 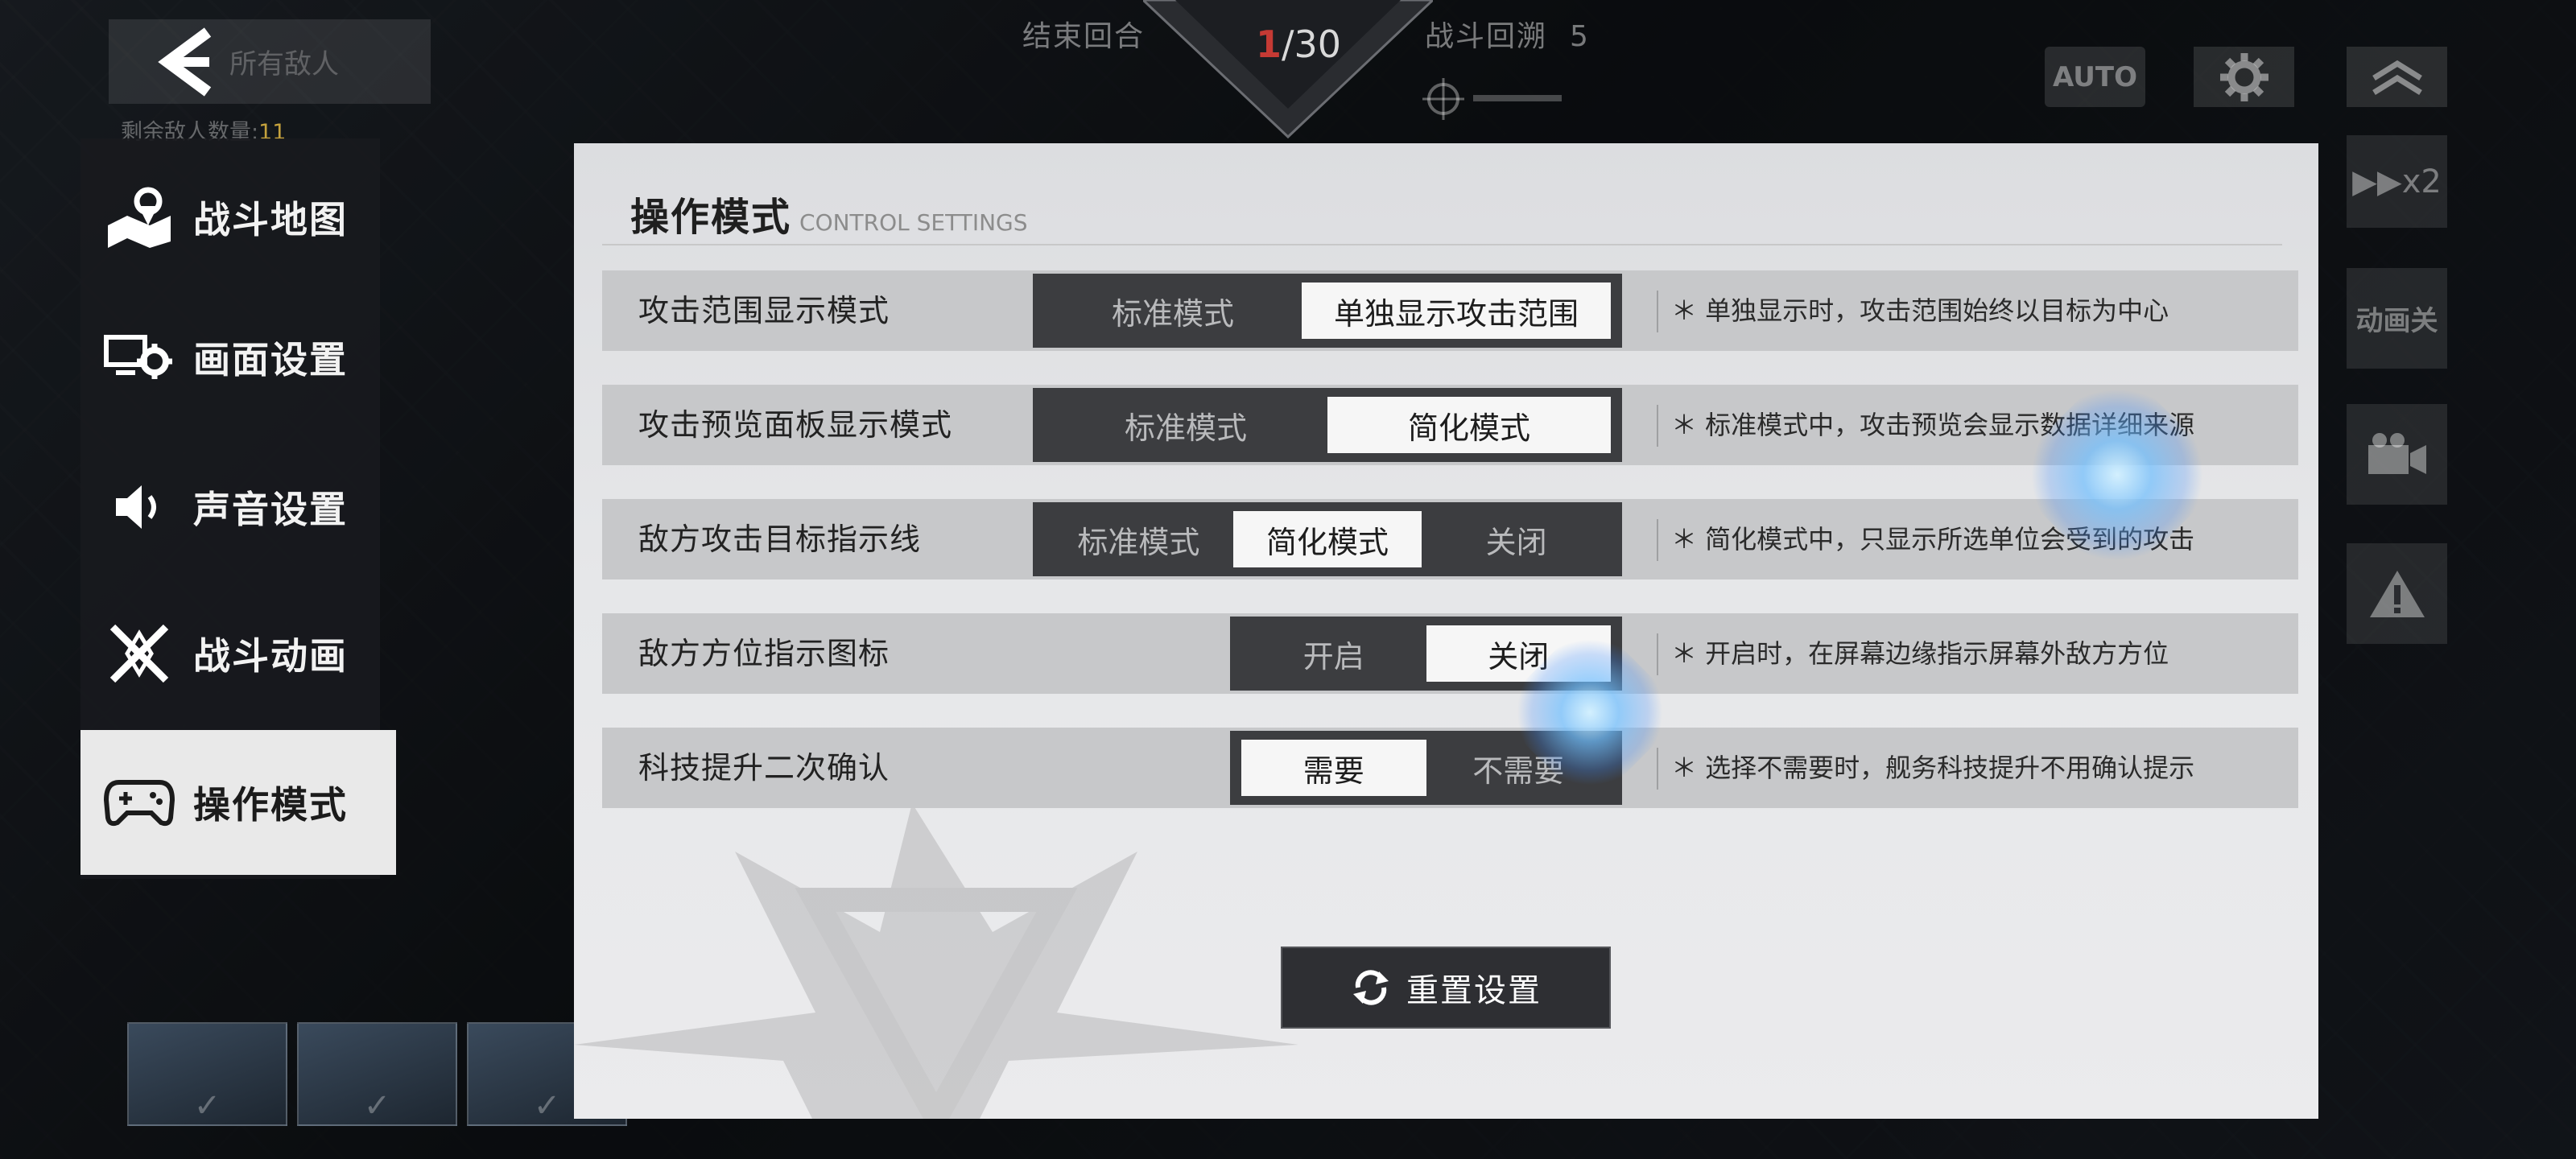 I want to click on attack-range-toggle: 标准模式 单独显示攻击范围, so click(x=1327, y=311).